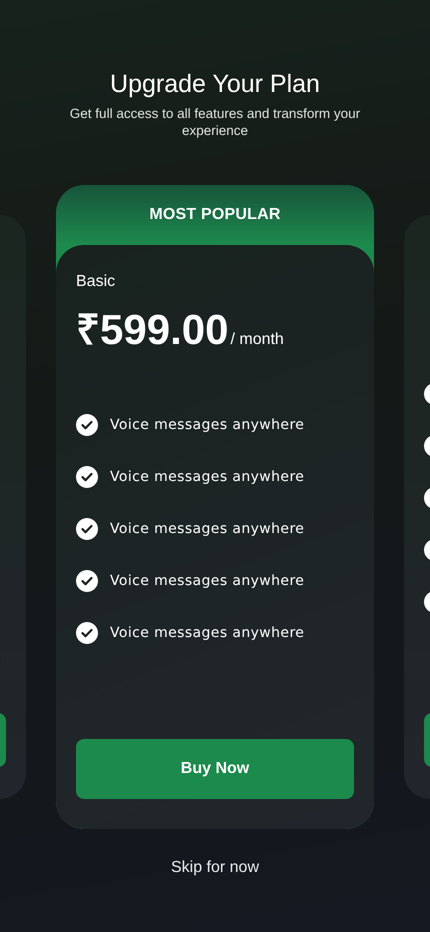 The image size is (430, 932). I want to click on page-title: Upgrade Your Plan, so click(215, 84).